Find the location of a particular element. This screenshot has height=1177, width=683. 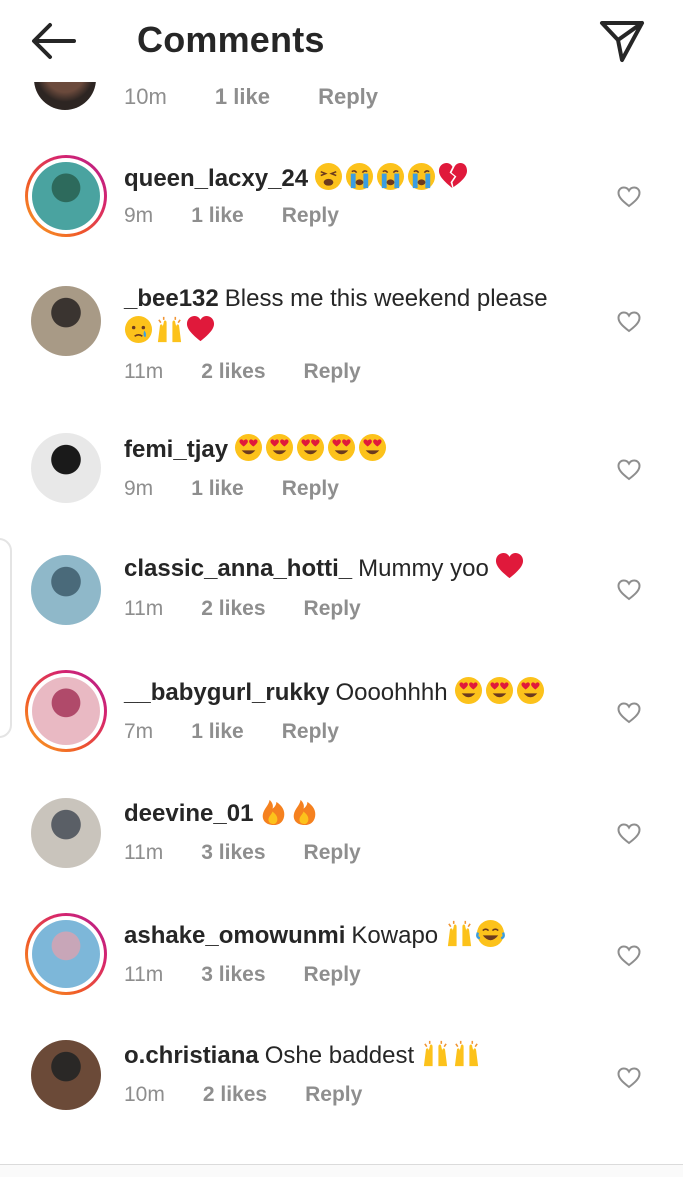

username-link: classic_anna_hotti_ is located at coordinates (238, 568).